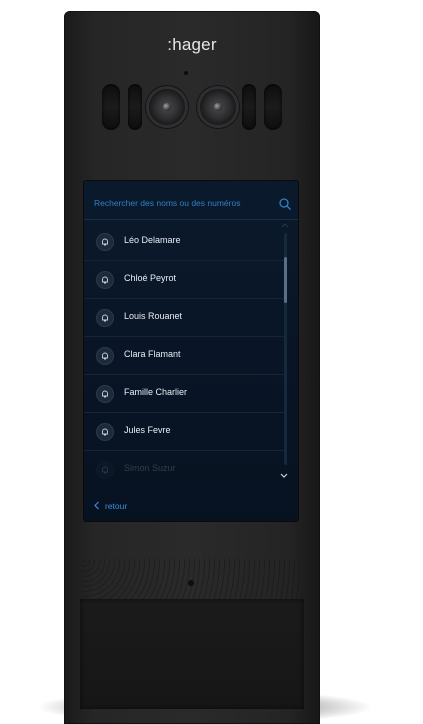  I want to click on search-bar: Rechercher des noms ou des numéros, so click(191, 206).